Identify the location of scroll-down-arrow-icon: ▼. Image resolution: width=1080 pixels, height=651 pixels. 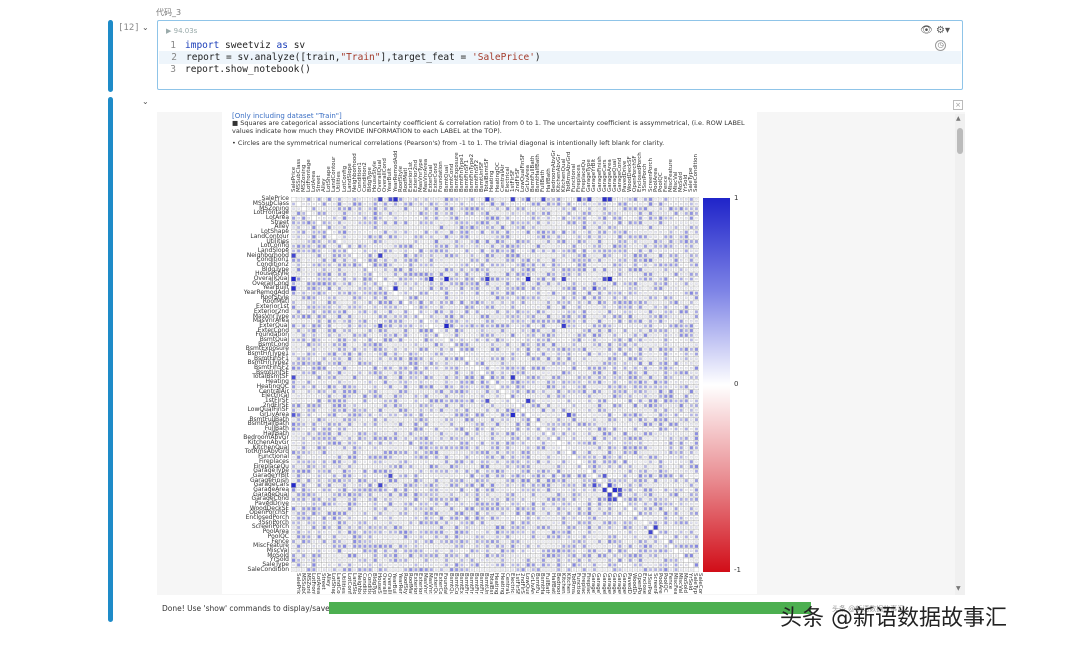
(958, 588).